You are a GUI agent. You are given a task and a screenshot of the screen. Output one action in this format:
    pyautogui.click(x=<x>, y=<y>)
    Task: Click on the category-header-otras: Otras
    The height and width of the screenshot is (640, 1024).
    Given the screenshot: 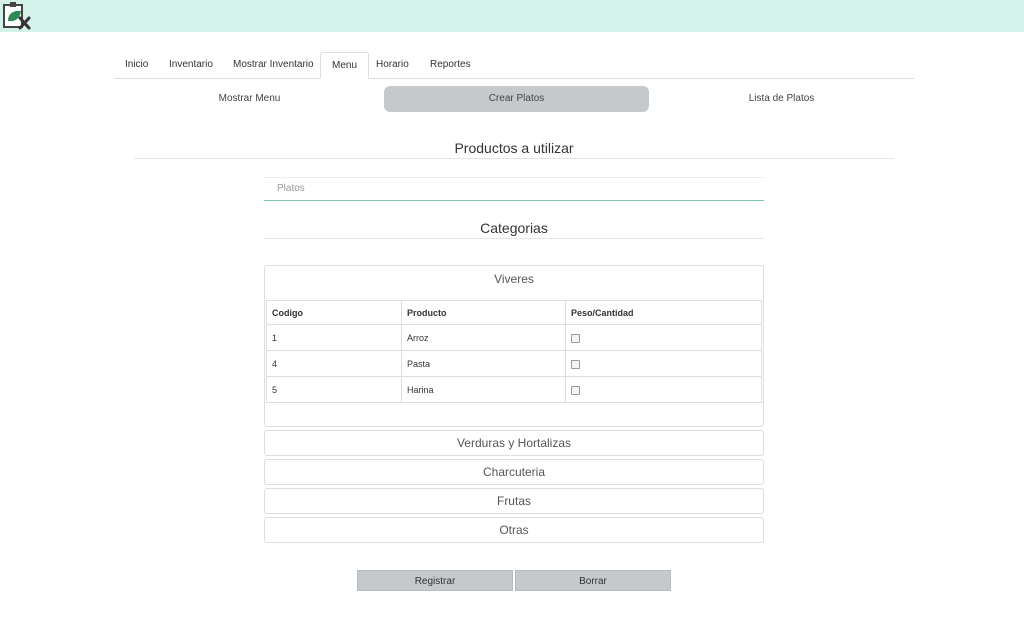 What is the action you would take?
    pyautogui.click(x=514, y=530)
    